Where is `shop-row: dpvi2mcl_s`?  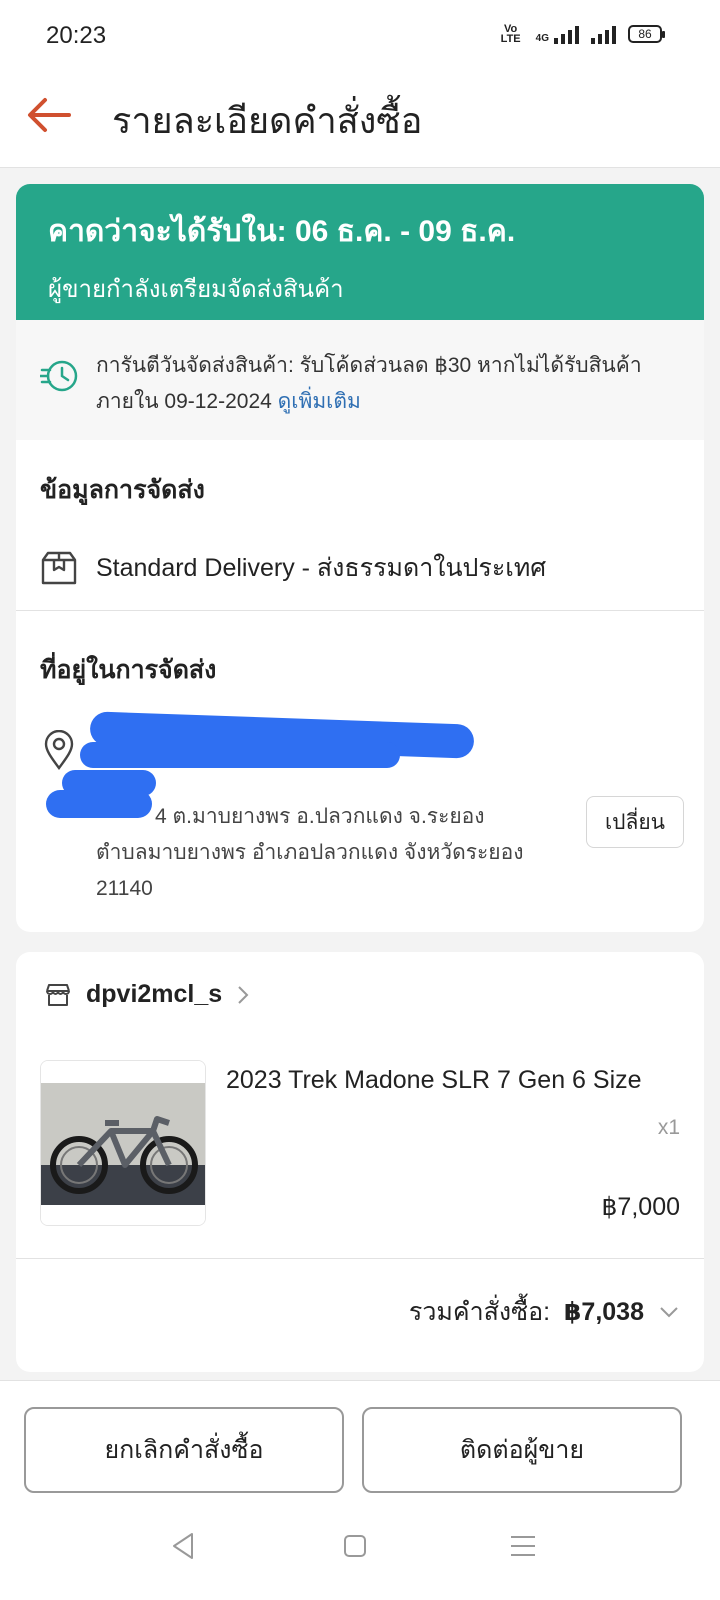 shop-row: dpvi2mcl_s is located at coordinates (147, 994).